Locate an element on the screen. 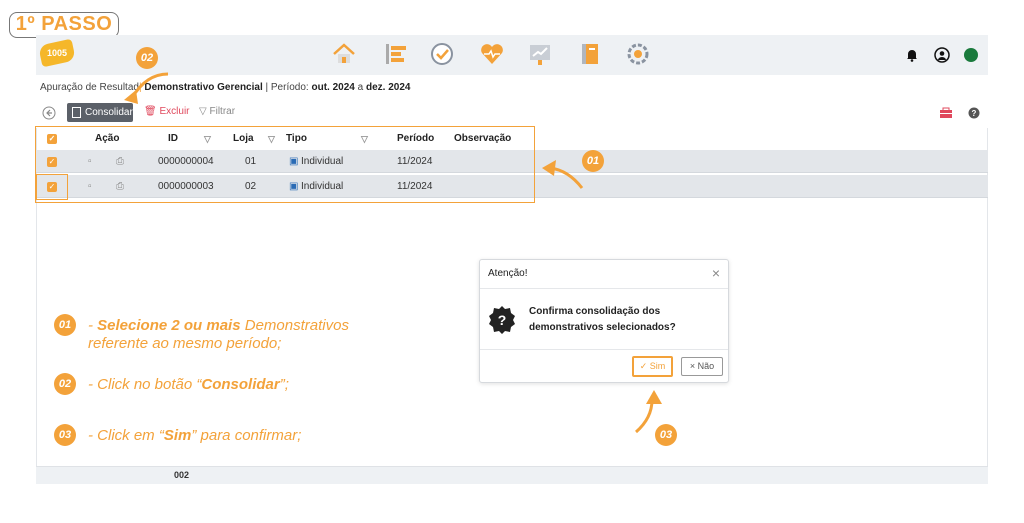 This screenshot has width=1024, height=523. arrow-02-icon is located at coordinates (146, 88).